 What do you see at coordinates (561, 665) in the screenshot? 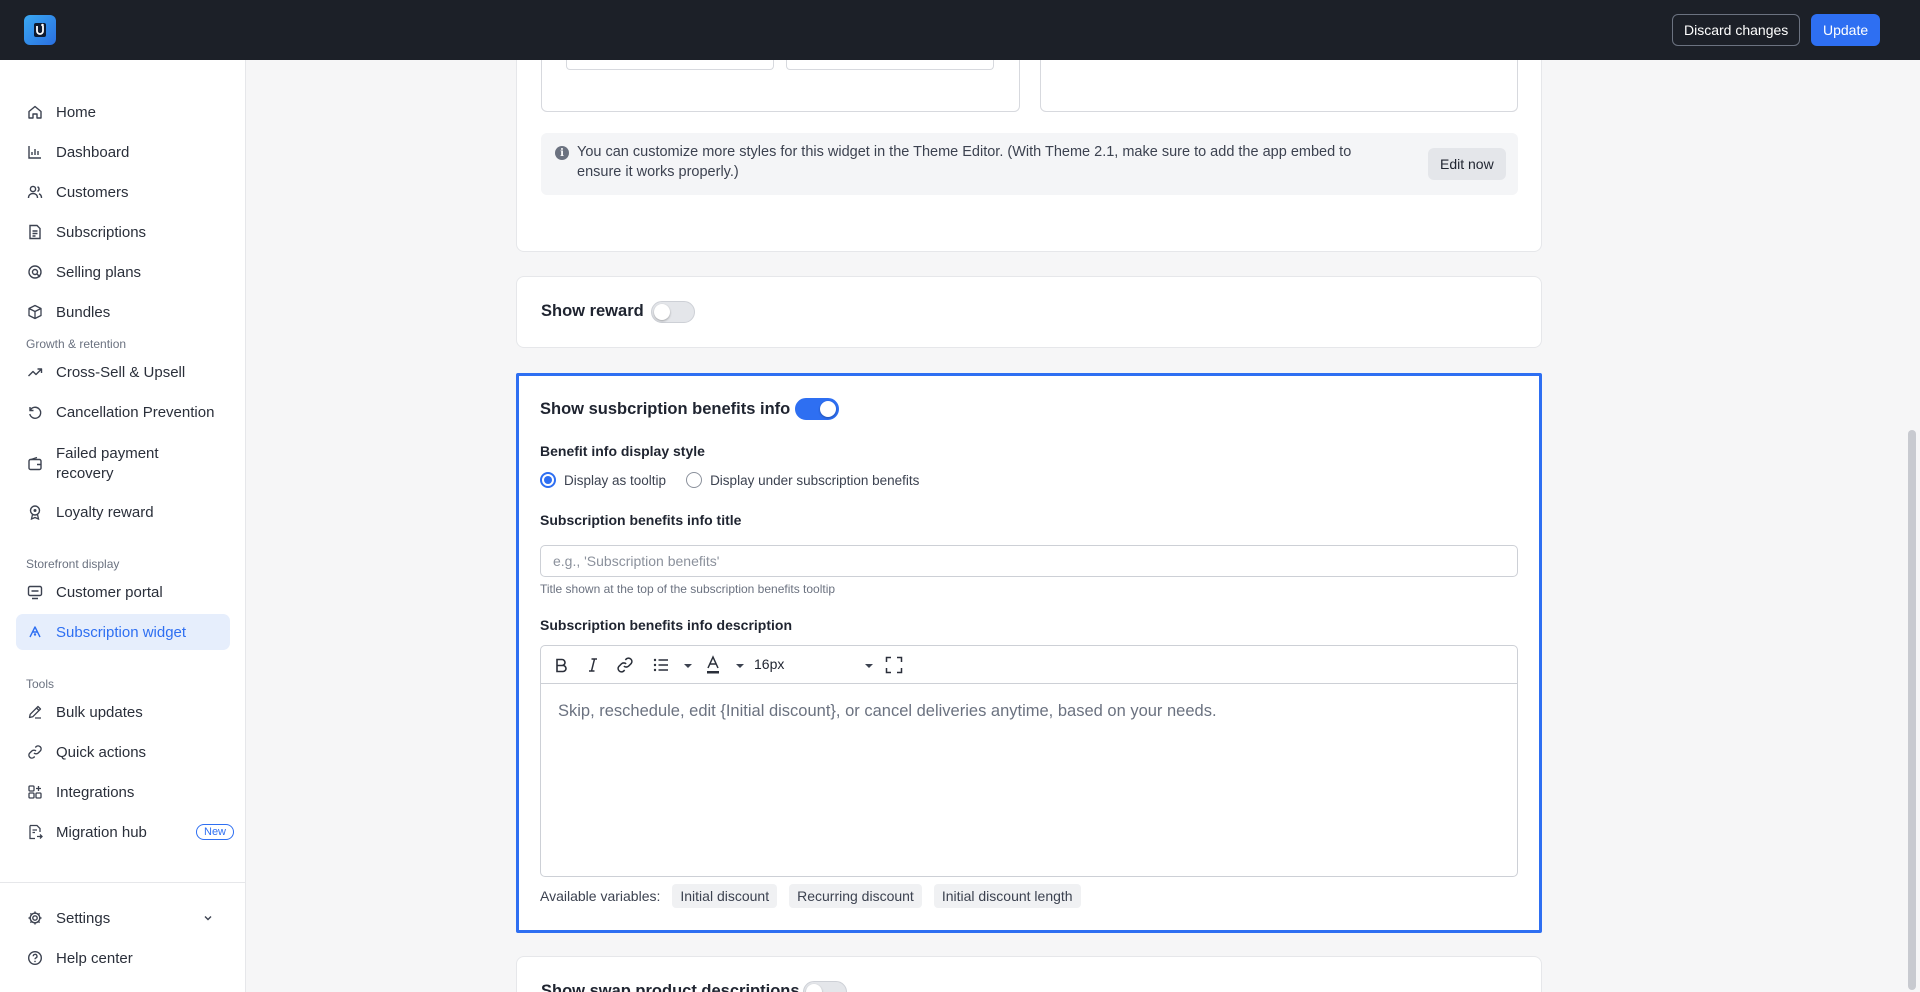
I see `bold-button` at bounding box center [561, 665].